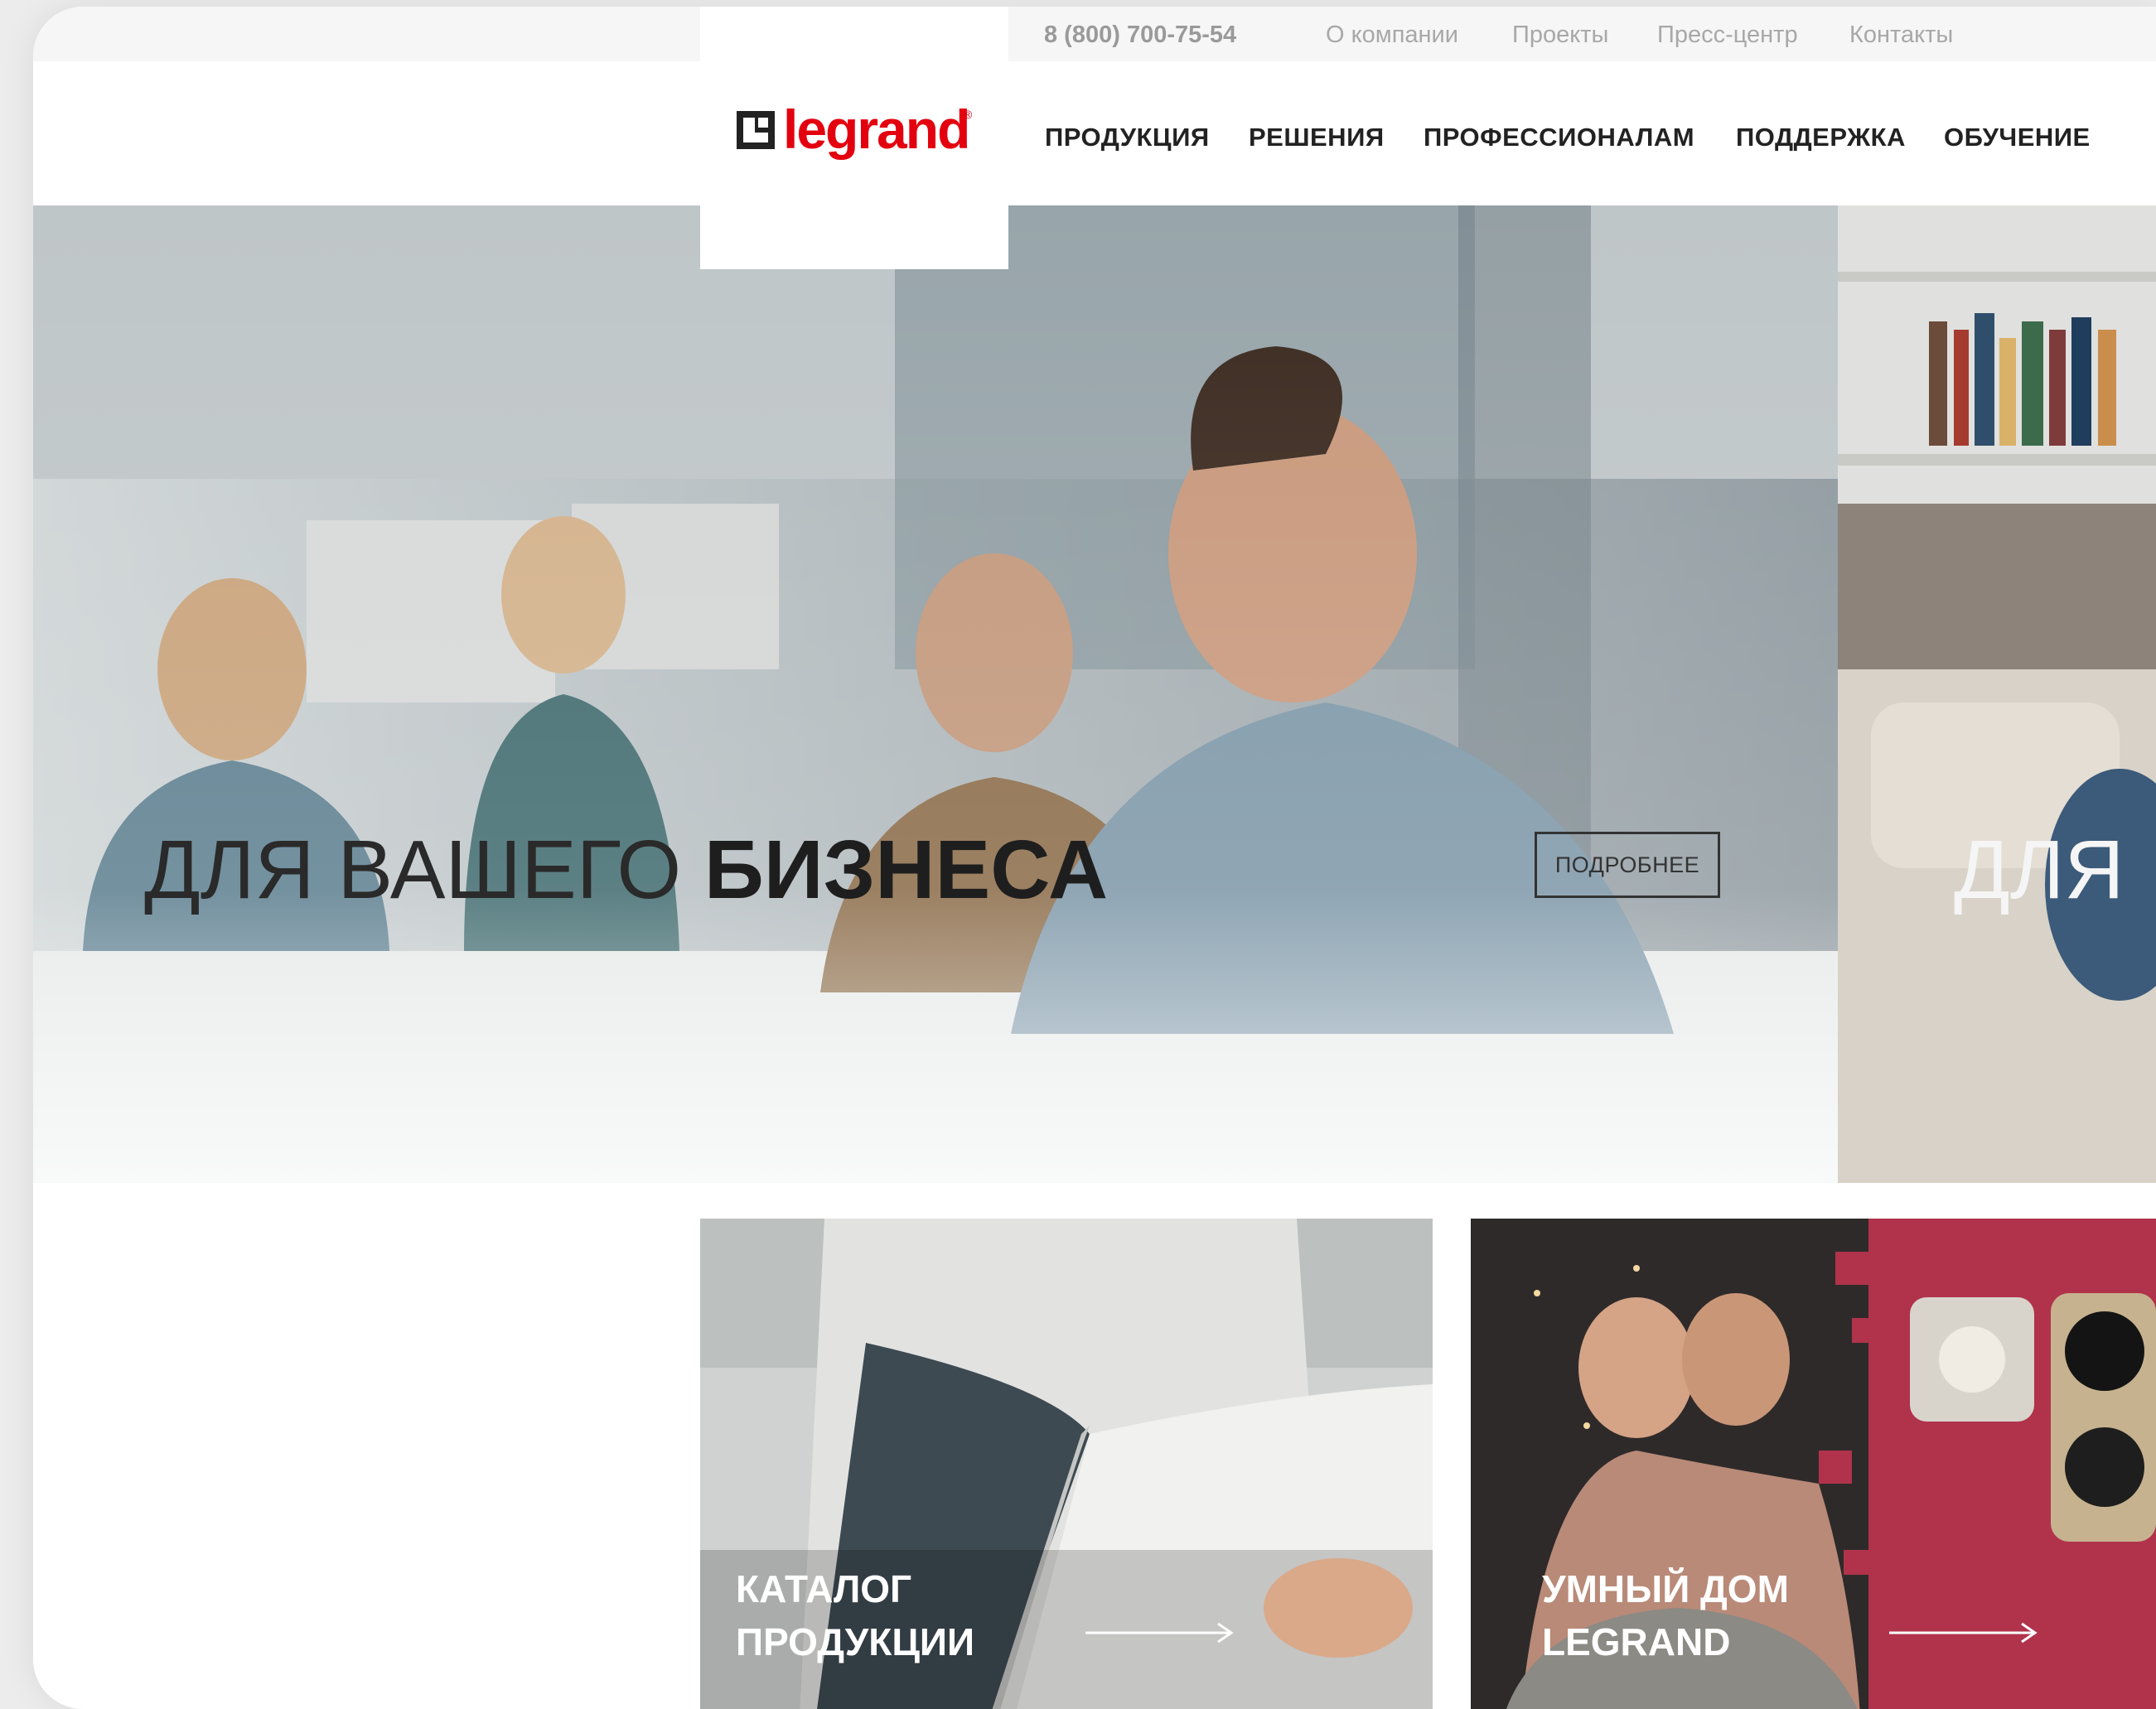 The height and width of the screenshot is (1709, 2156). What do you see at coordinates (1066, 1464) in the screenshot?
I see `card-catalog: КАТАЛОГ ПРОДУКЦИИ` at bounding box center [1066, 1464].